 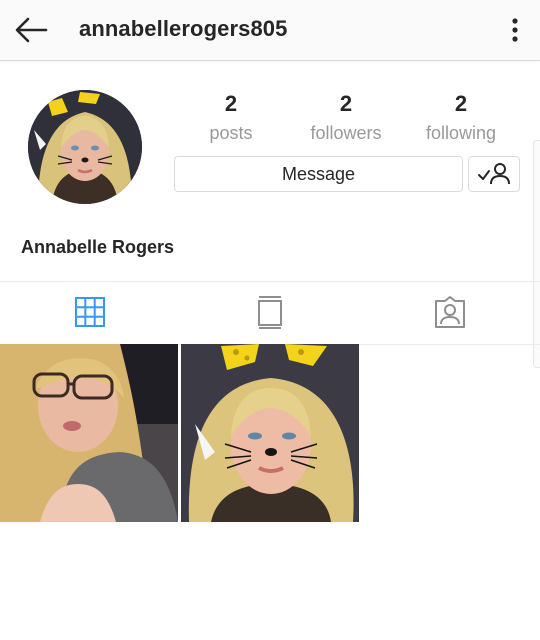 I want to click on following-status-button, so click(x=494, y=174).